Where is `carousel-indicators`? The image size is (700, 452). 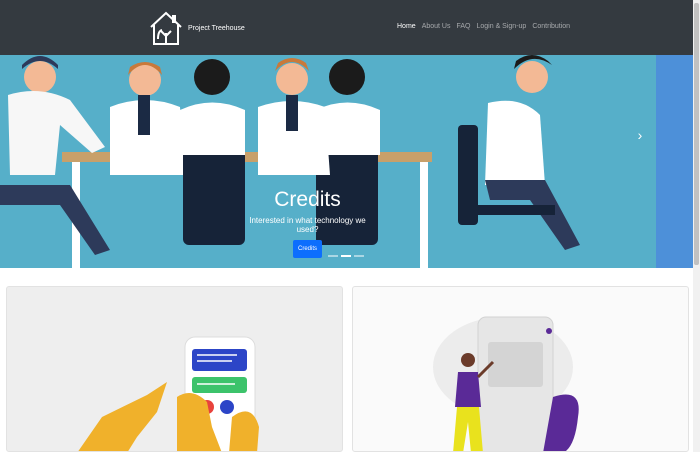
carousel-indicators is located at coordinates (346, 256).